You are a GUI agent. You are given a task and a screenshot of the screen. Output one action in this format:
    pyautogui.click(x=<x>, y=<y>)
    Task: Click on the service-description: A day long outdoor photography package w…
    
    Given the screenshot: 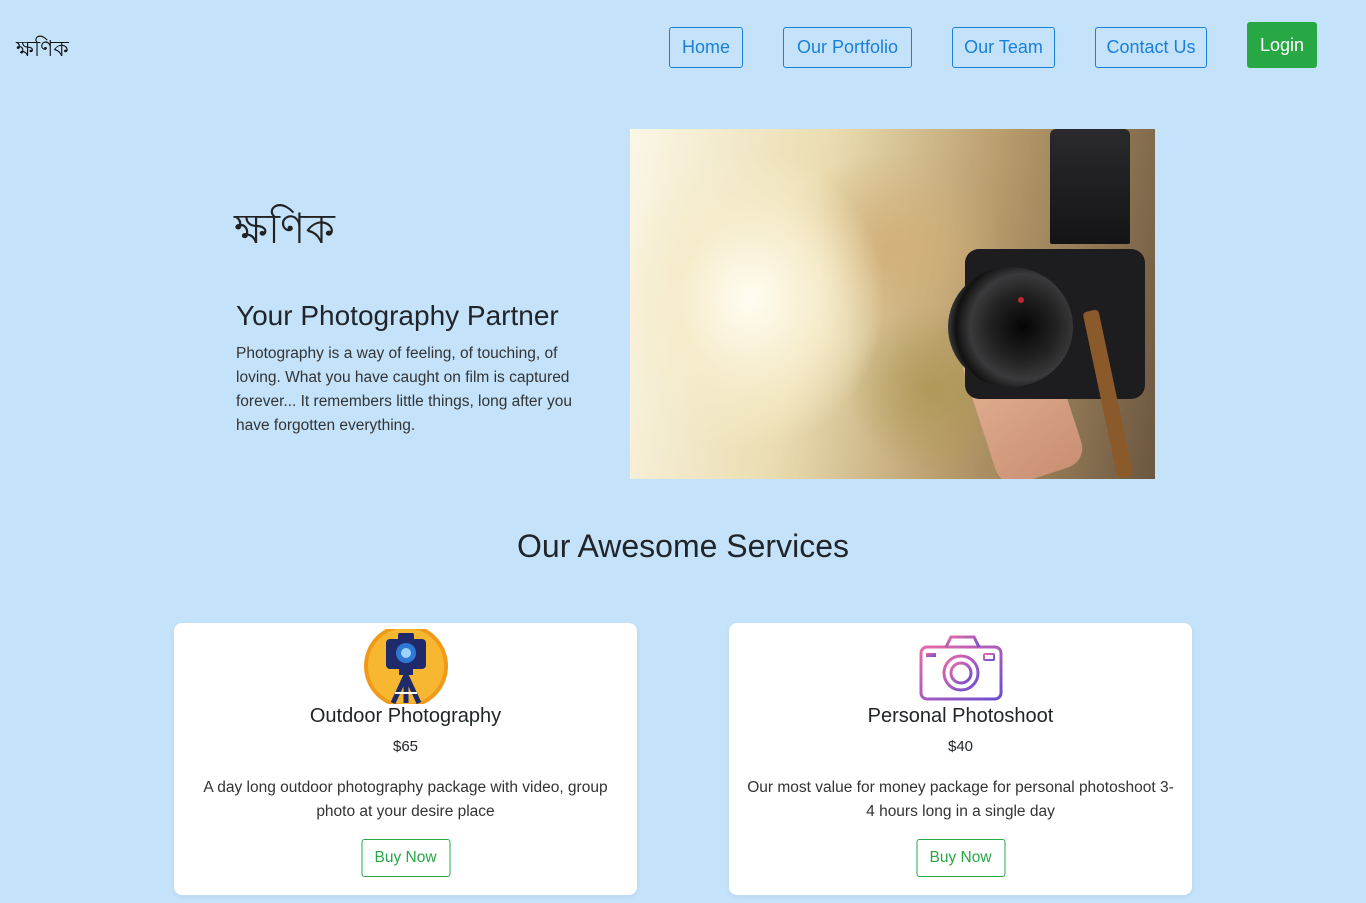 What is the action you would take?
    pyautogui.click(x=405, y=799)
    